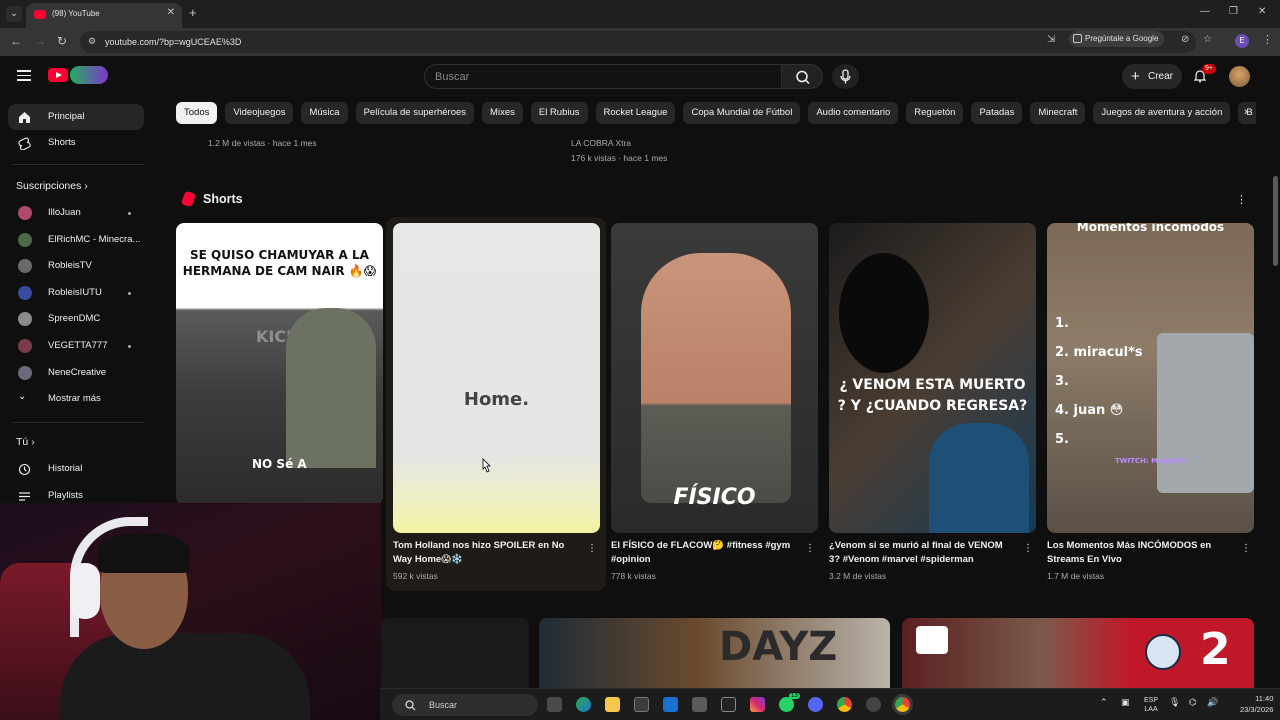  What do you see at coordinates (583, 704) in the screenshot?
I see `edge-icon` at bounding box center [583, 704].